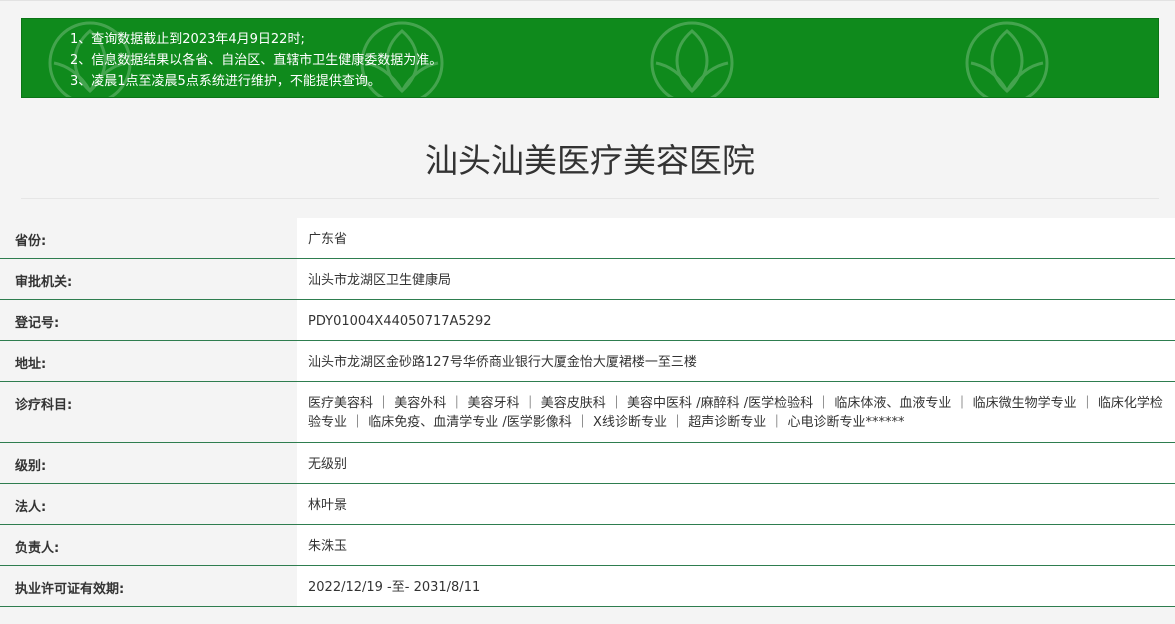 The height and width of the screenshot is (624, 1175). Describe the element at coordinates (148, 279) in the screenshot. I see `row-label: 审批机关:` at that location.